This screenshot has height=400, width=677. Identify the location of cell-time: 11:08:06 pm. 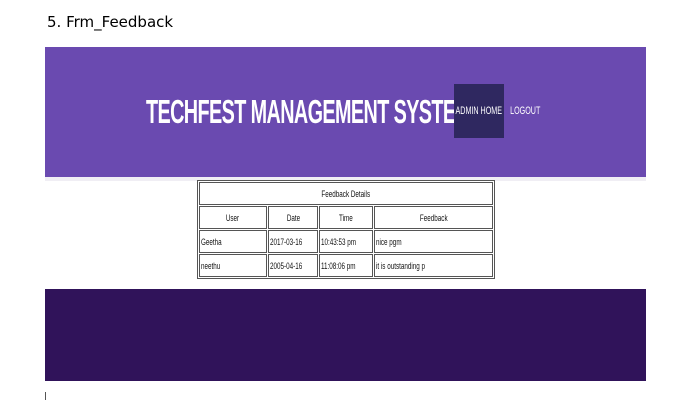
(346, 265).